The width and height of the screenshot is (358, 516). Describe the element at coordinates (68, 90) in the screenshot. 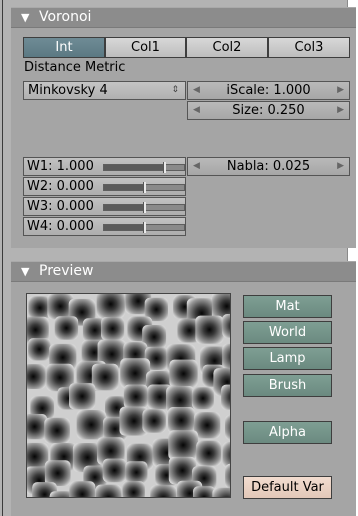

I see `distance-metric-value: Minkovsky 4` at that location.